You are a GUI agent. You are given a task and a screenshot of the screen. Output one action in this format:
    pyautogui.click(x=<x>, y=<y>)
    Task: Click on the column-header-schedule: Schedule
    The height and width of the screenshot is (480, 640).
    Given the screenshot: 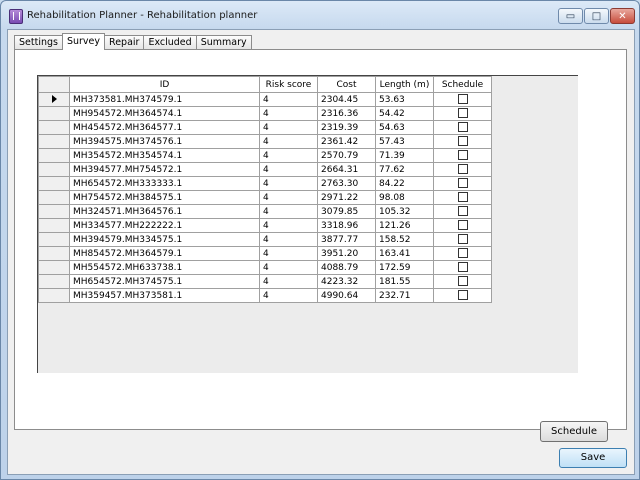 What is the action you would take?
    pyautogui.click(x=462, y=84)
    